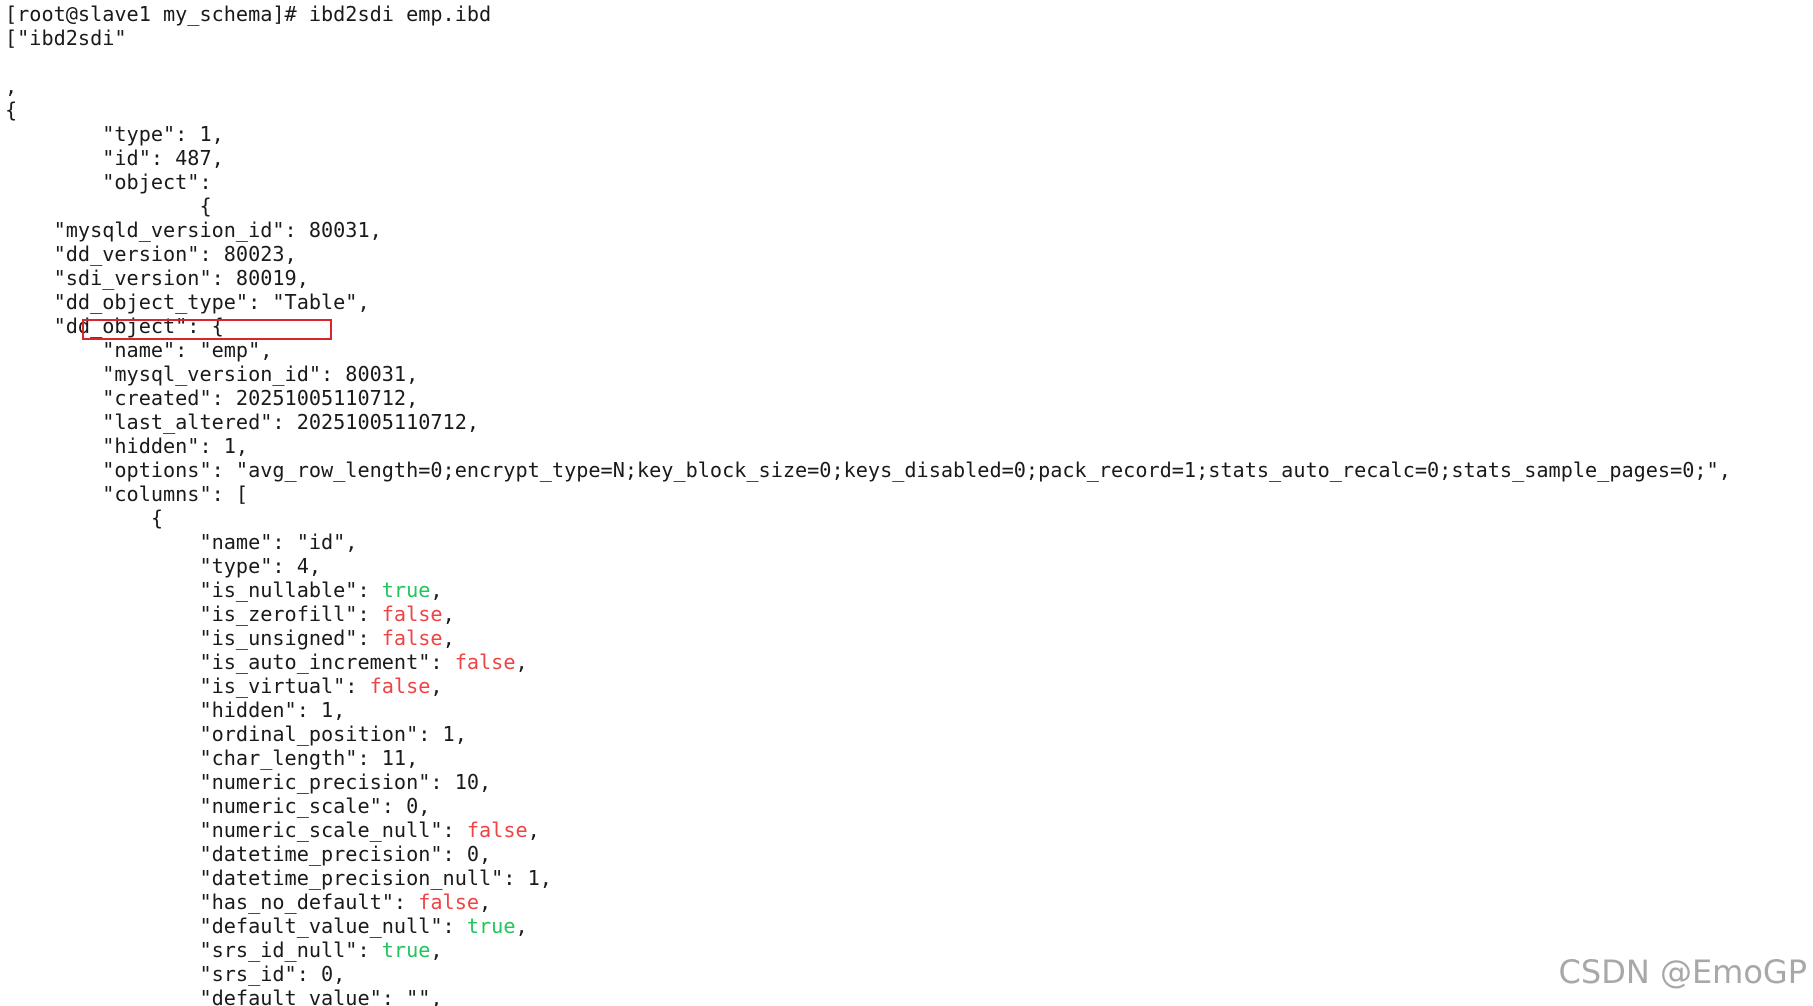 This screenshot has height=1006, width=1813. I want to click on terminal-line: "mysqld_version_id": 80031,, so click(868, 230).